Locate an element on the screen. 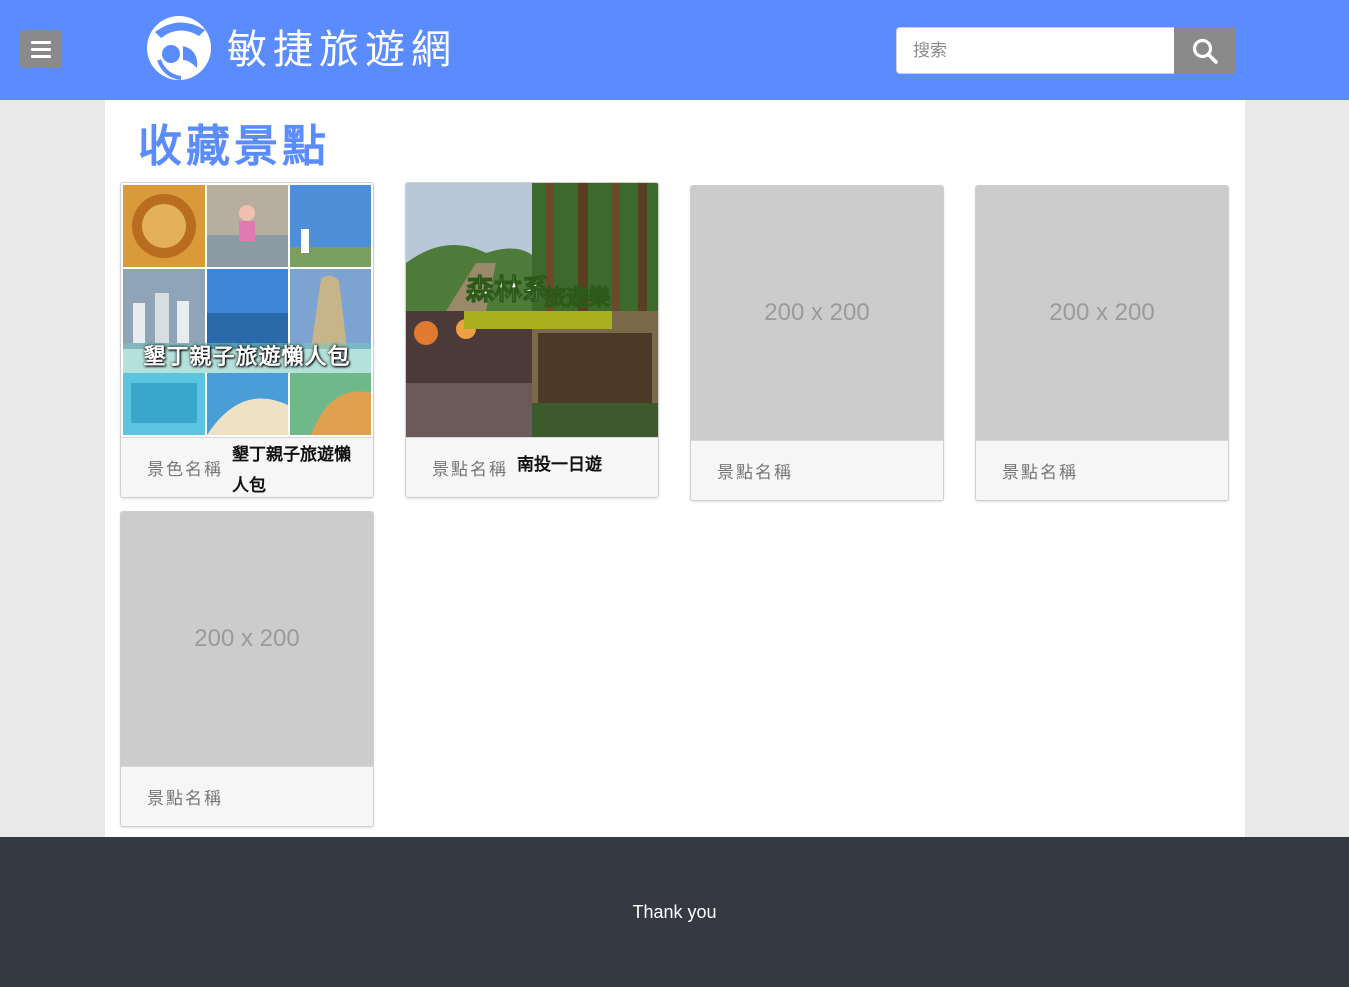 The width and height of the screenshot is (1349, 987). card-footer: 景色名稱 墾丁親子旅遊懶人包 is located at coordinates (247, 467).